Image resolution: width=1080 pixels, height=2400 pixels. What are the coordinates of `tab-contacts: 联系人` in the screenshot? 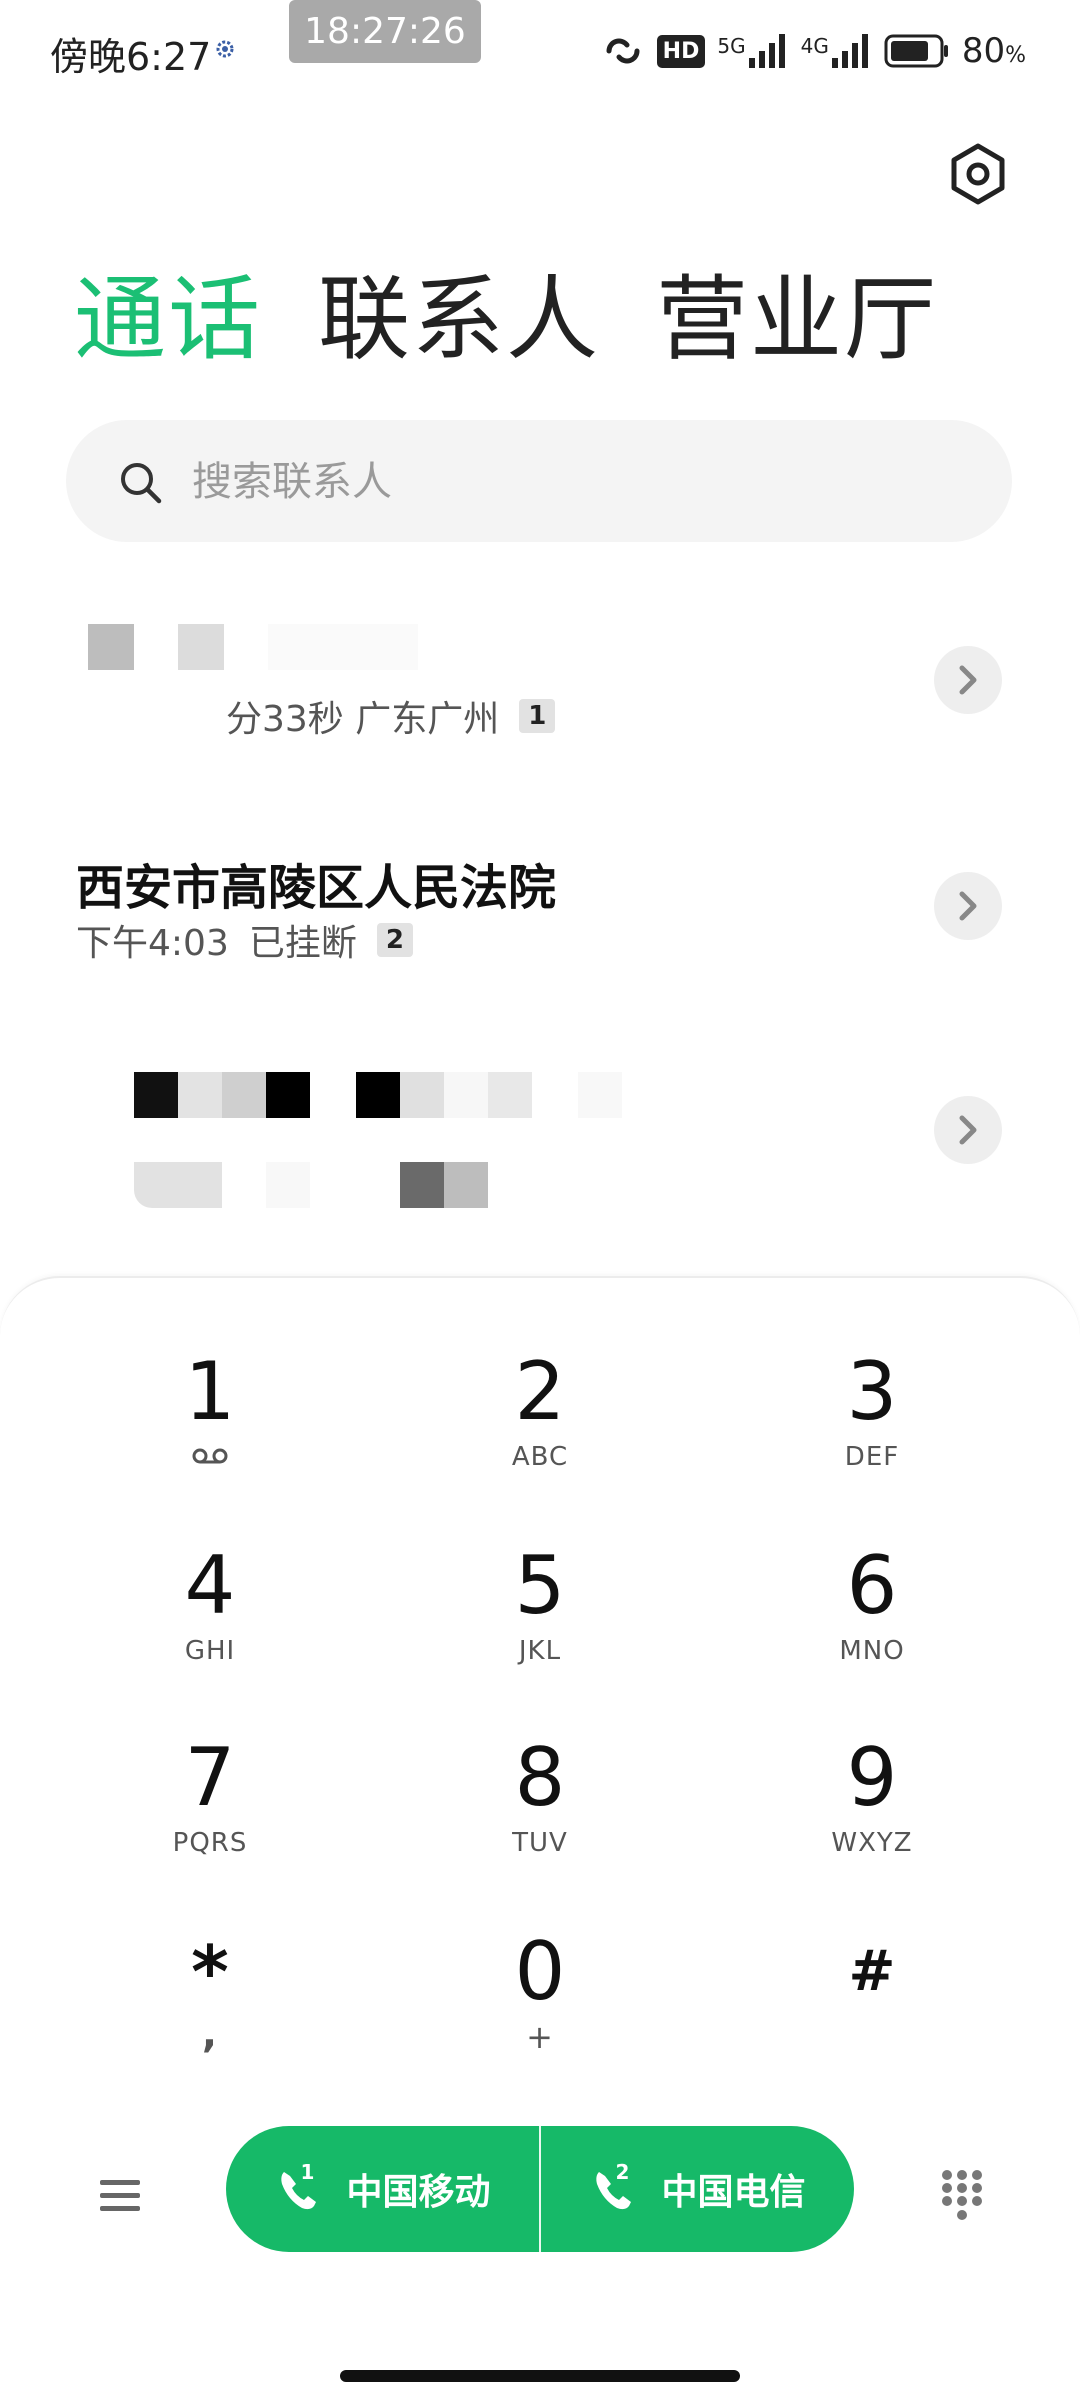 It's located at (459, 320).